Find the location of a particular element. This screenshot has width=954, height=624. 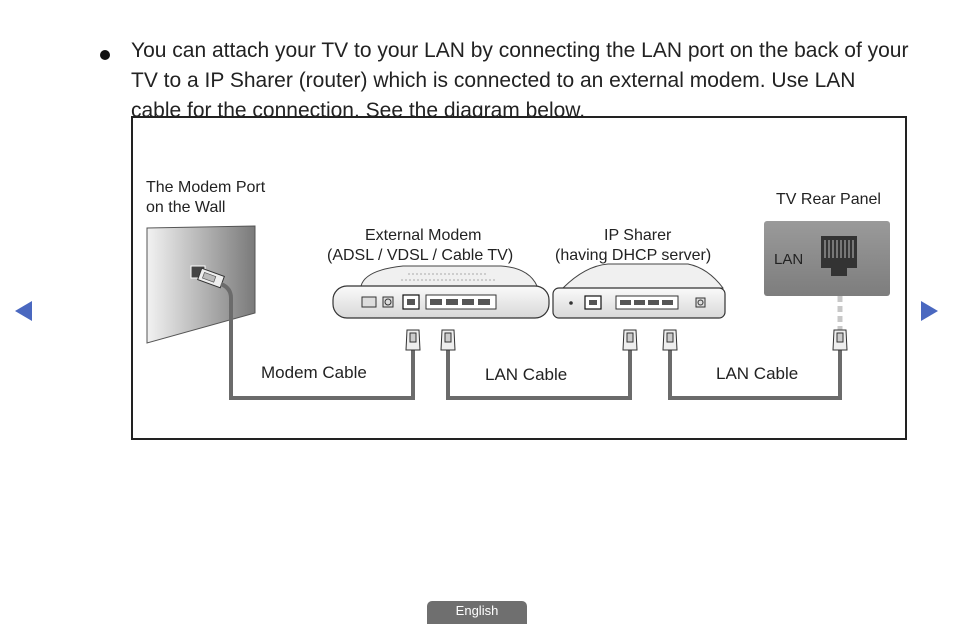

modem-label-line2: (ADSL / VDSL / Cable TV) is located at coordinates (420, 255).